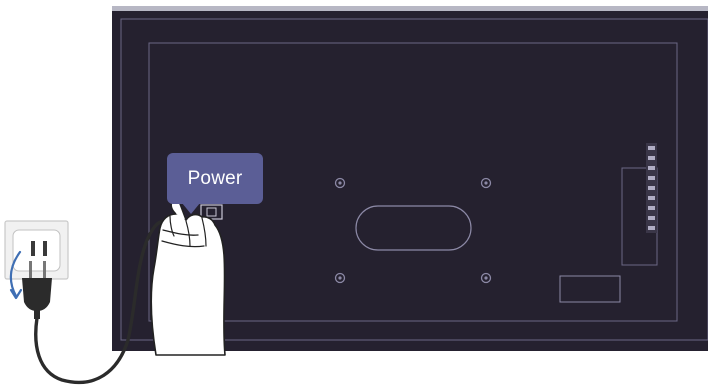  I want to click on outlet-socket, so click(36, 250).